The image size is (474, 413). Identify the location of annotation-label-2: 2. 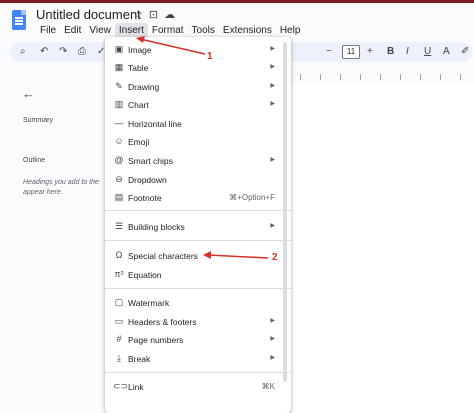
(275, 257).